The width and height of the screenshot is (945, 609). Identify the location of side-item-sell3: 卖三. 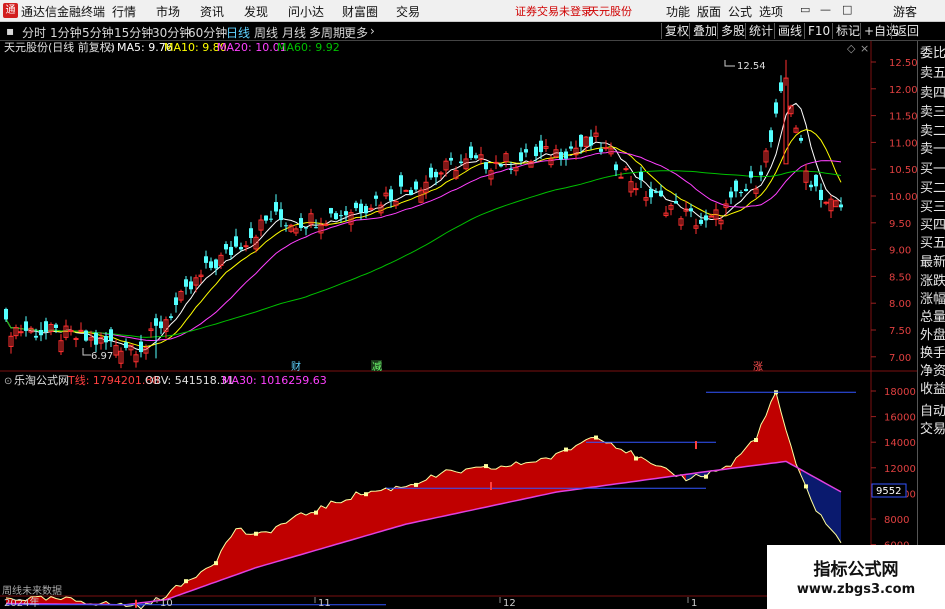
(932, 112).